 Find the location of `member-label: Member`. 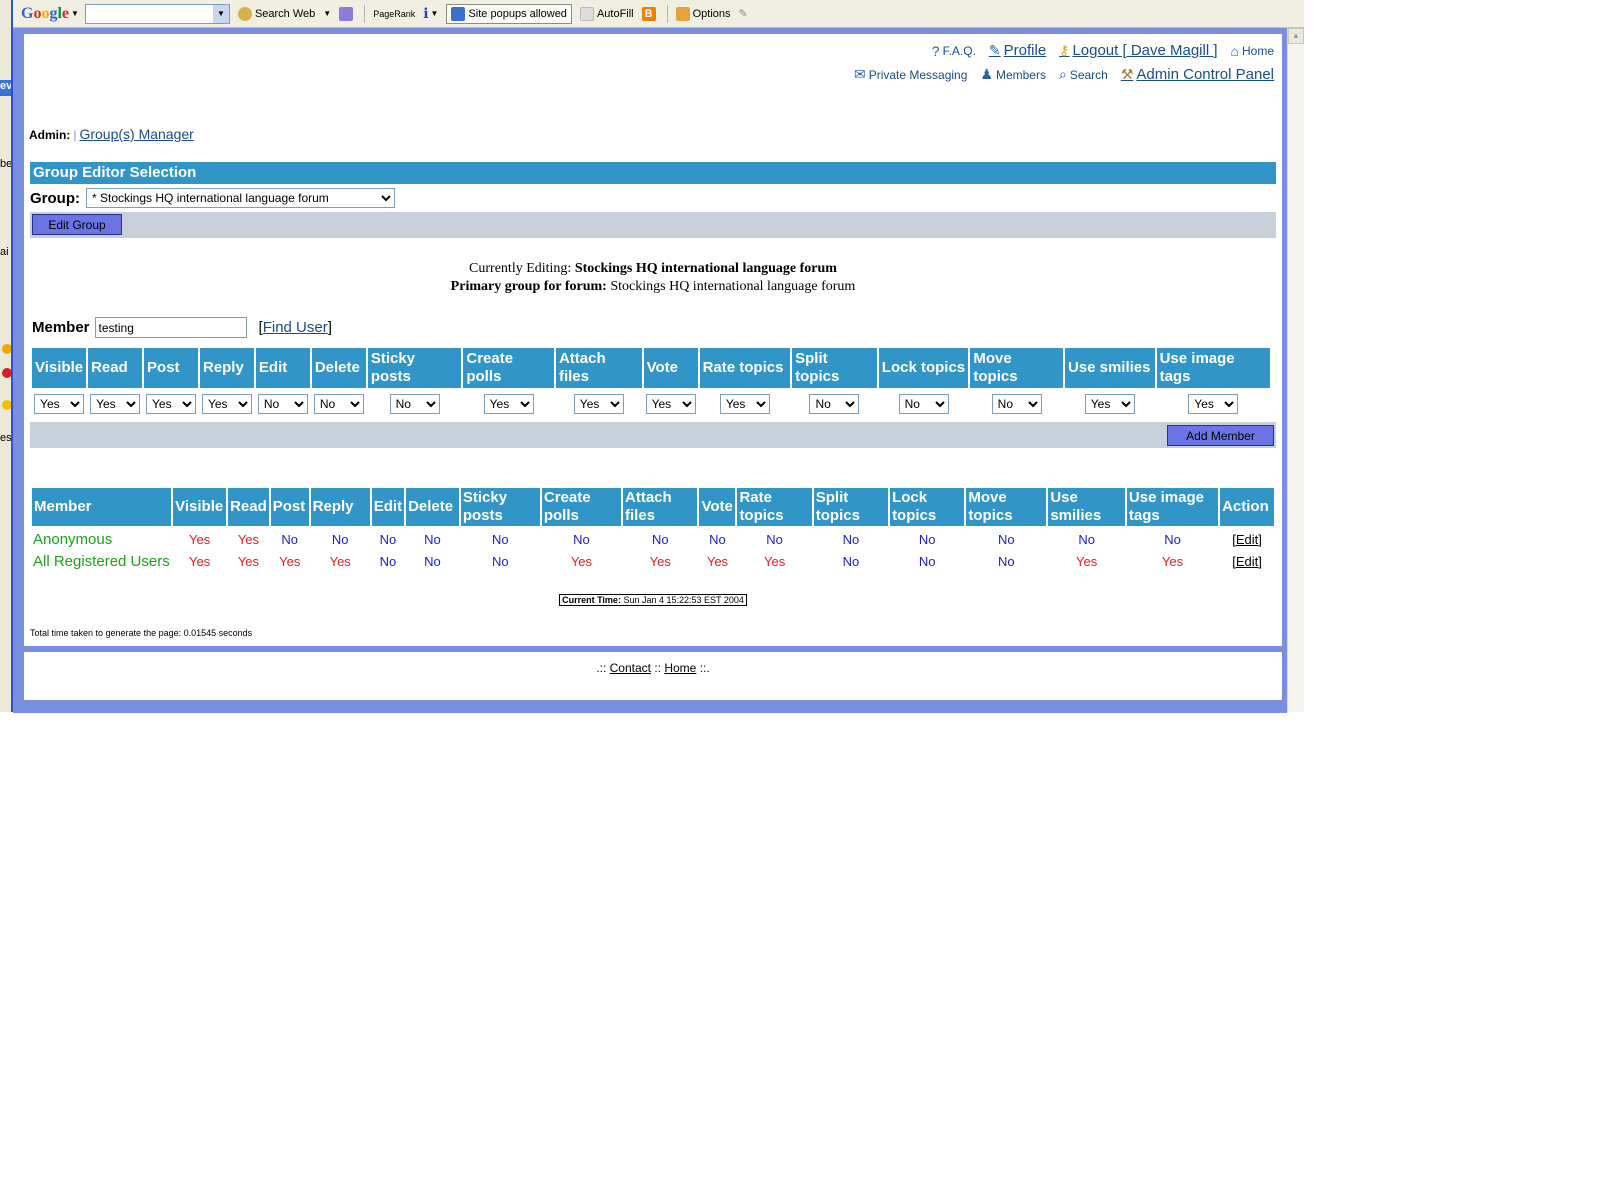

member-label: Member is located at coordinates (61, 327).